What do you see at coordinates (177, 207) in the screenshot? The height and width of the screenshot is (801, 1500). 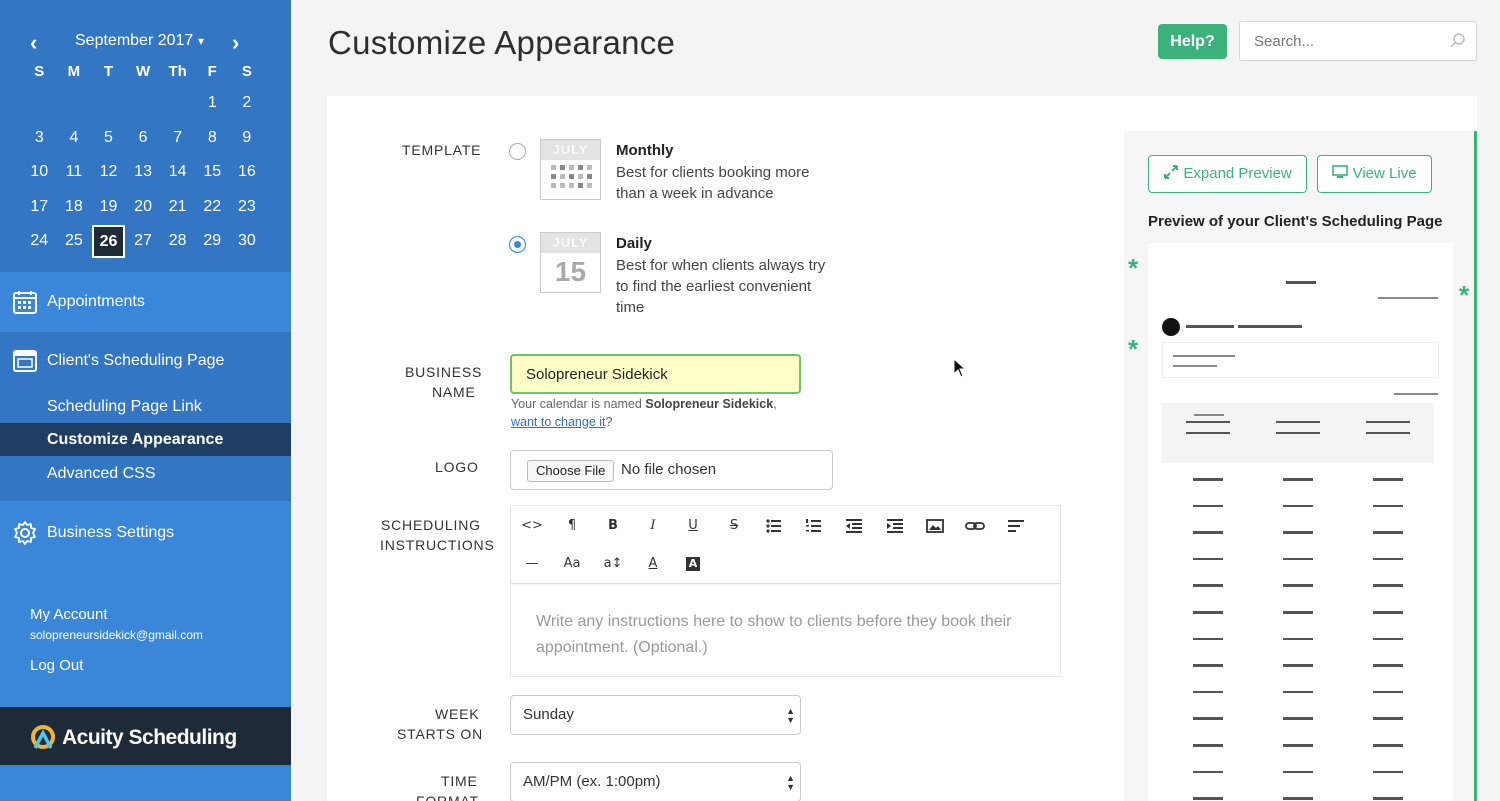 I see `calendar-day: 21` at bounding box center [177, 207].